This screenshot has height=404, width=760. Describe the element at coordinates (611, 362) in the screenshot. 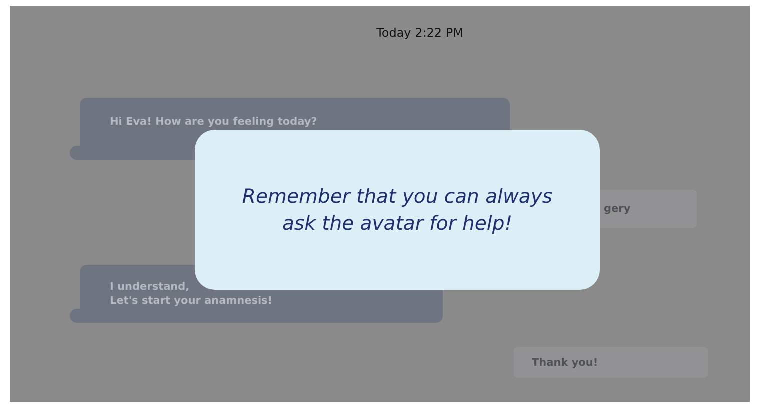

I see `user-message-bubble: Thank you!` at that location.